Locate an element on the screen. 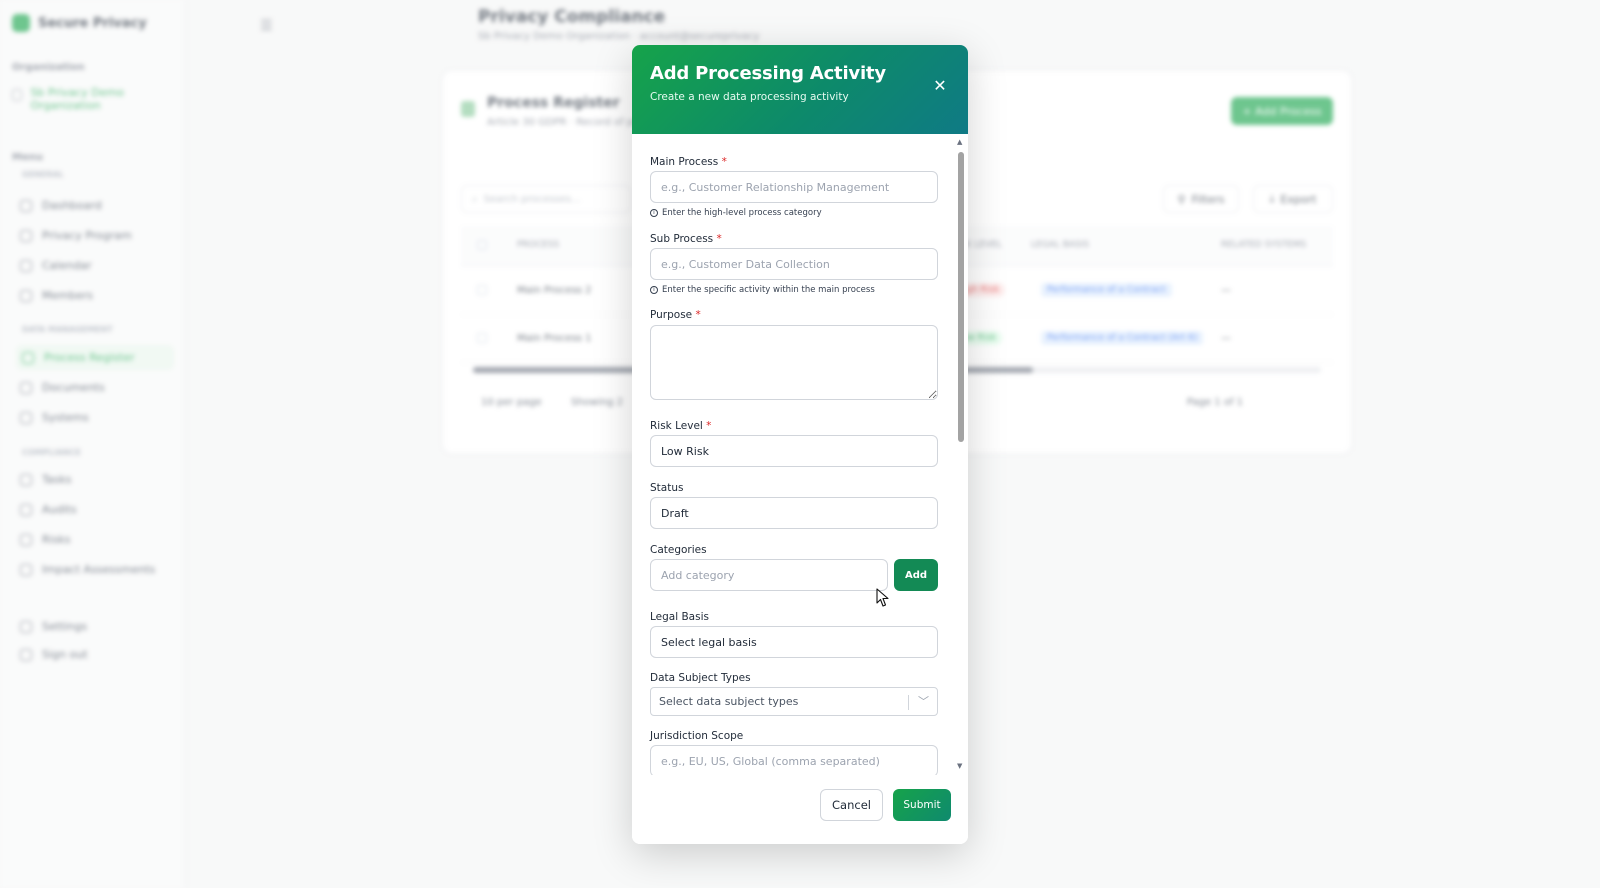  purpose-textarea is located at coordinates (794, 362).